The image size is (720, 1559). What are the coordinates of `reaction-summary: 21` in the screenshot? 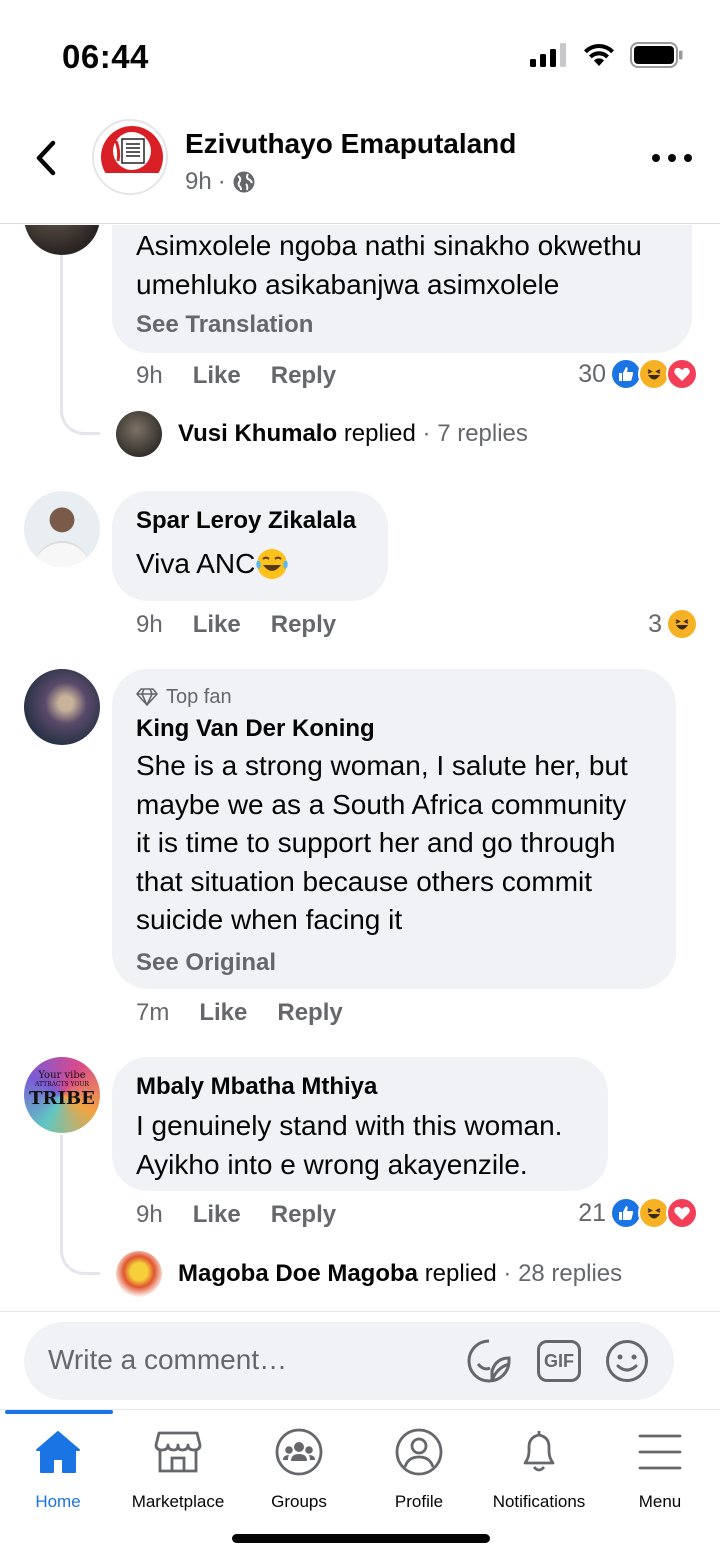 It's located at (638, 1213).